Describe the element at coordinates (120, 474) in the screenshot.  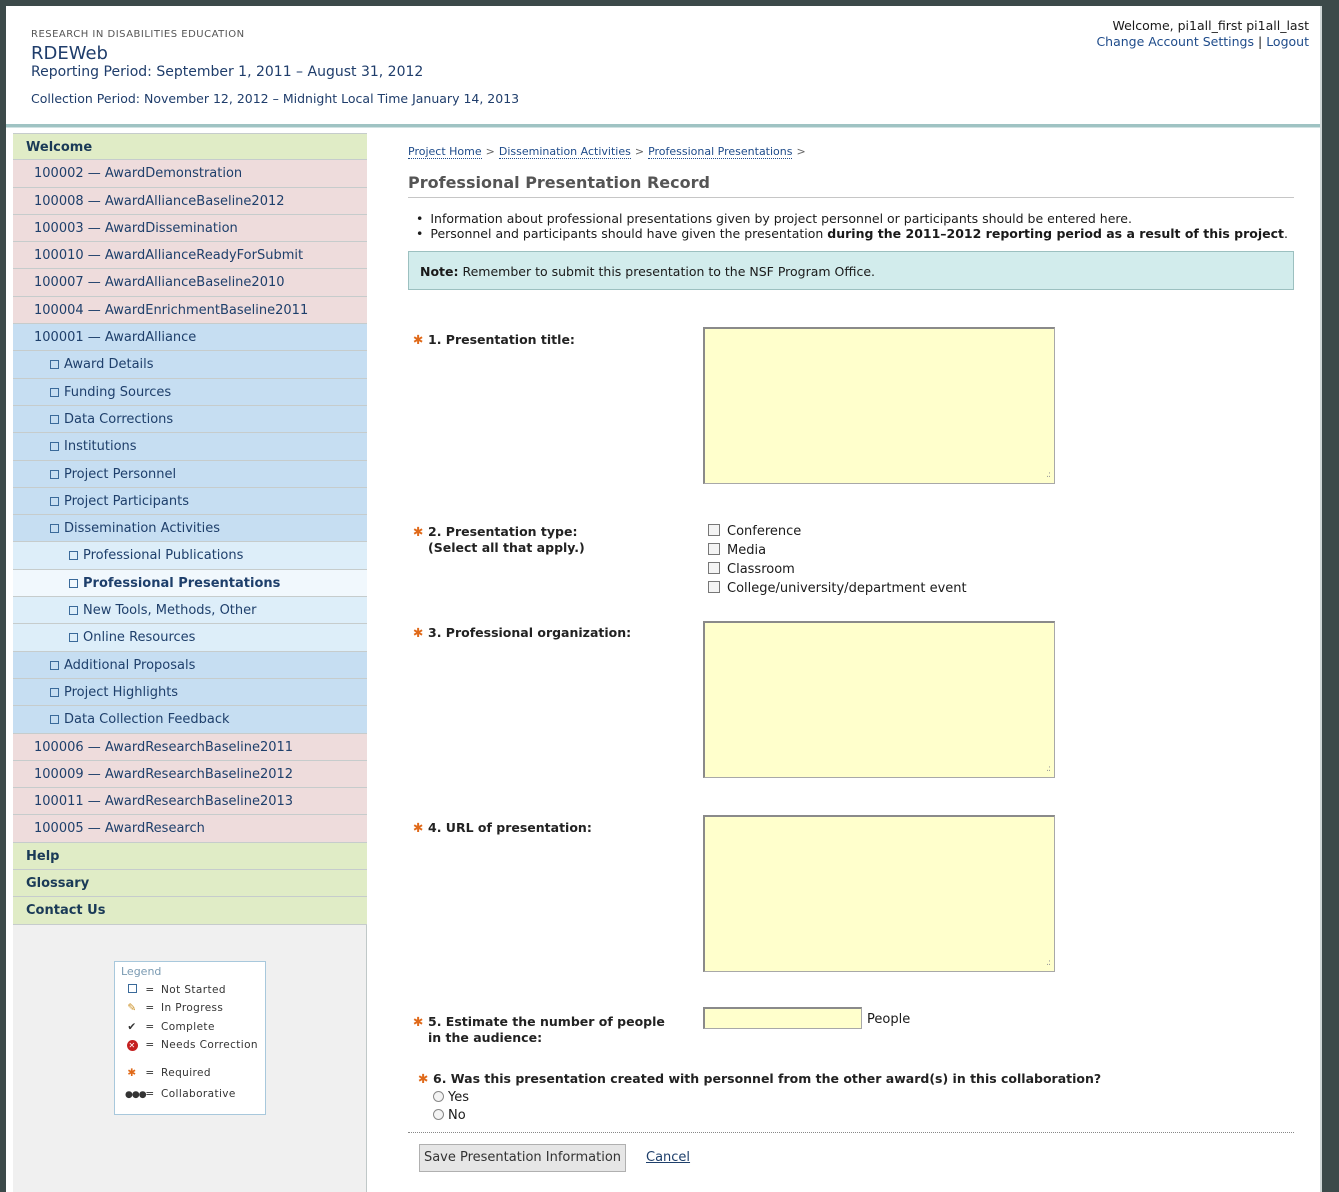
I see `sidebar-item-label: Project Personnel` at that location.